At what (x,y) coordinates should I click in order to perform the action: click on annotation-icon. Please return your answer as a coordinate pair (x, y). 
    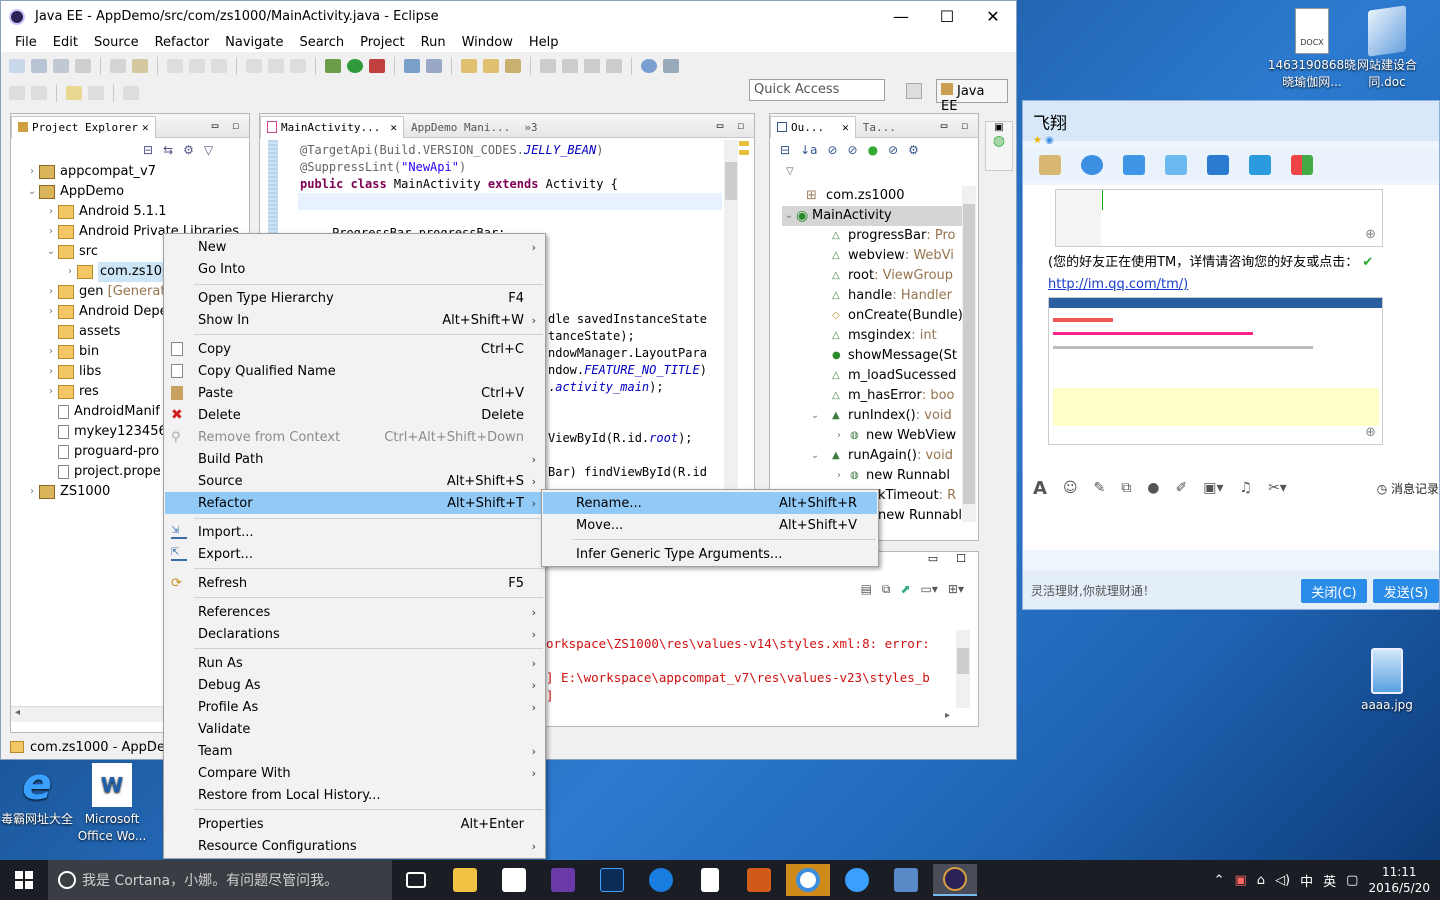
    Looking at the image, I should click on (548, 65).